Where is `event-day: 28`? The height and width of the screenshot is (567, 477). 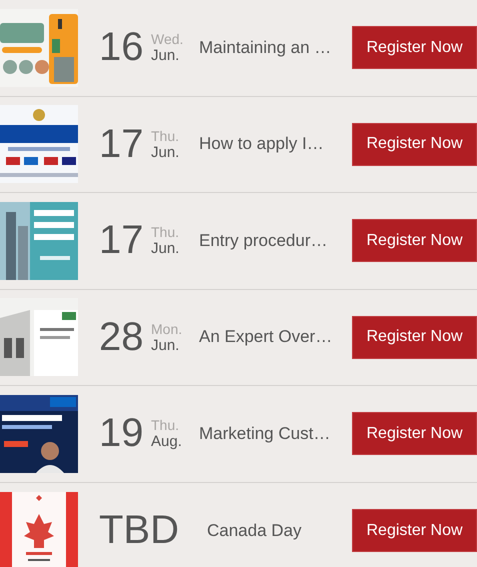 event-day: 28 is located at coordinates (124, 337).